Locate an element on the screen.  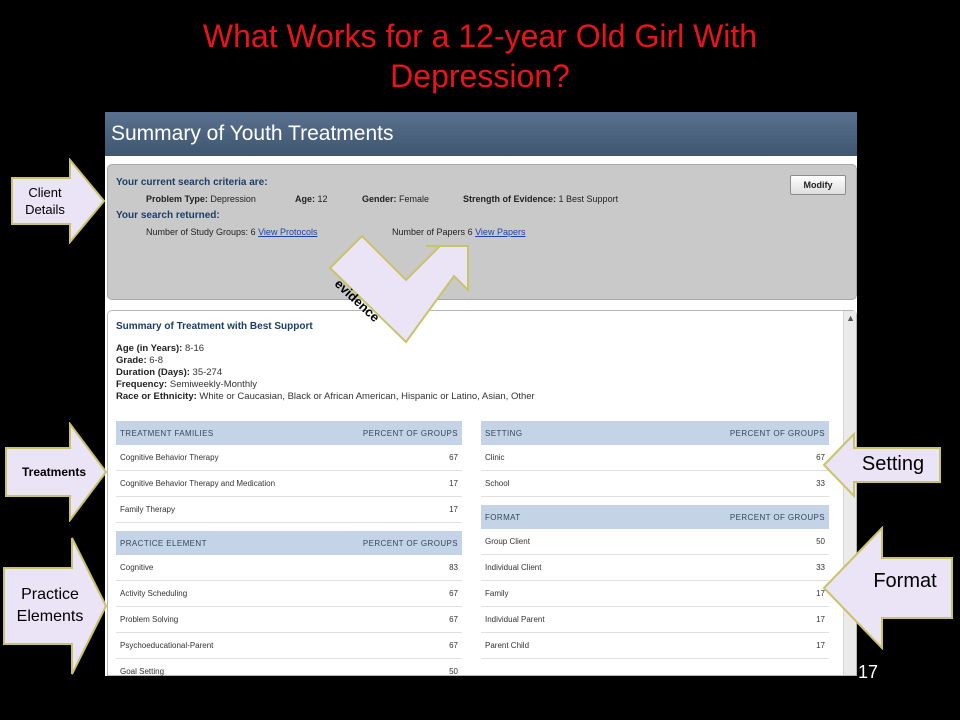
client-details-callout: Client Details is located at coordinates (58, 201).